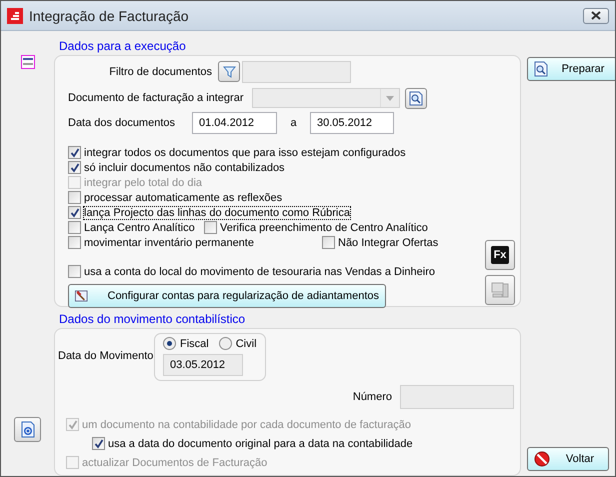  Describe the element at coordinates (27, 62) in the screenshot. I see `form-icon` at that location.